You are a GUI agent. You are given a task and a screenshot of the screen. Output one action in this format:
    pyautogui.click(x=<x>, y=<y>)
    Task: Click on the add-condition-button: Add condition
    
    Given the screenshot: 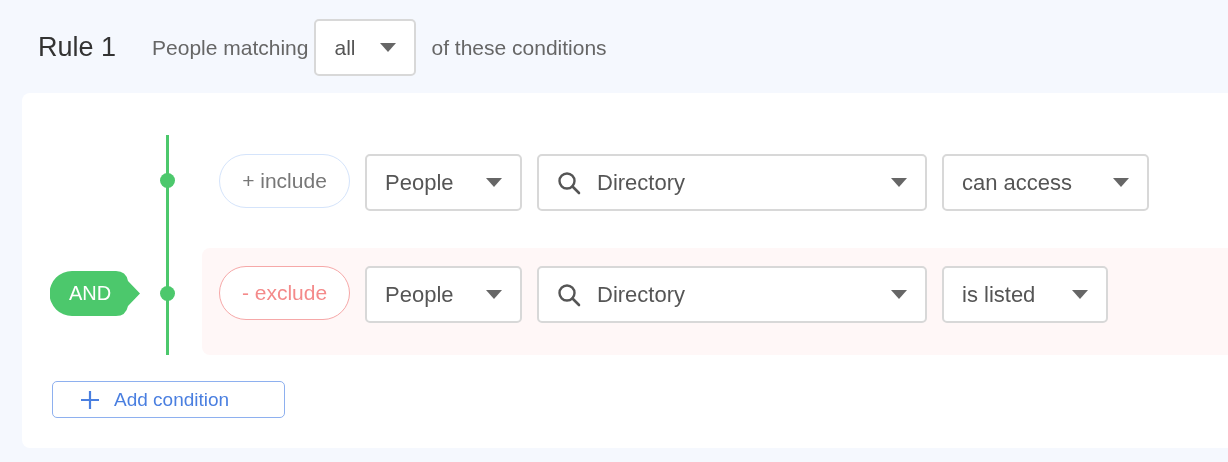 What is the action you would take?
    pyautogui.click(x=168, y=399)
    